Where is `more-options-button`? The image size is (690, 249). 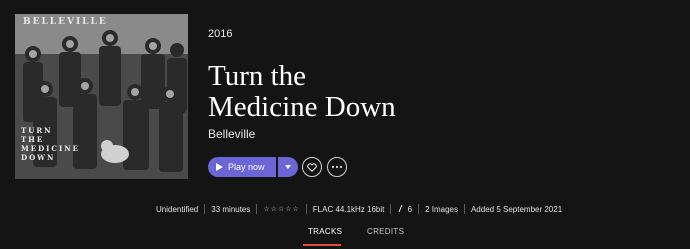
more-options-button is located at coordinates (337, 167).